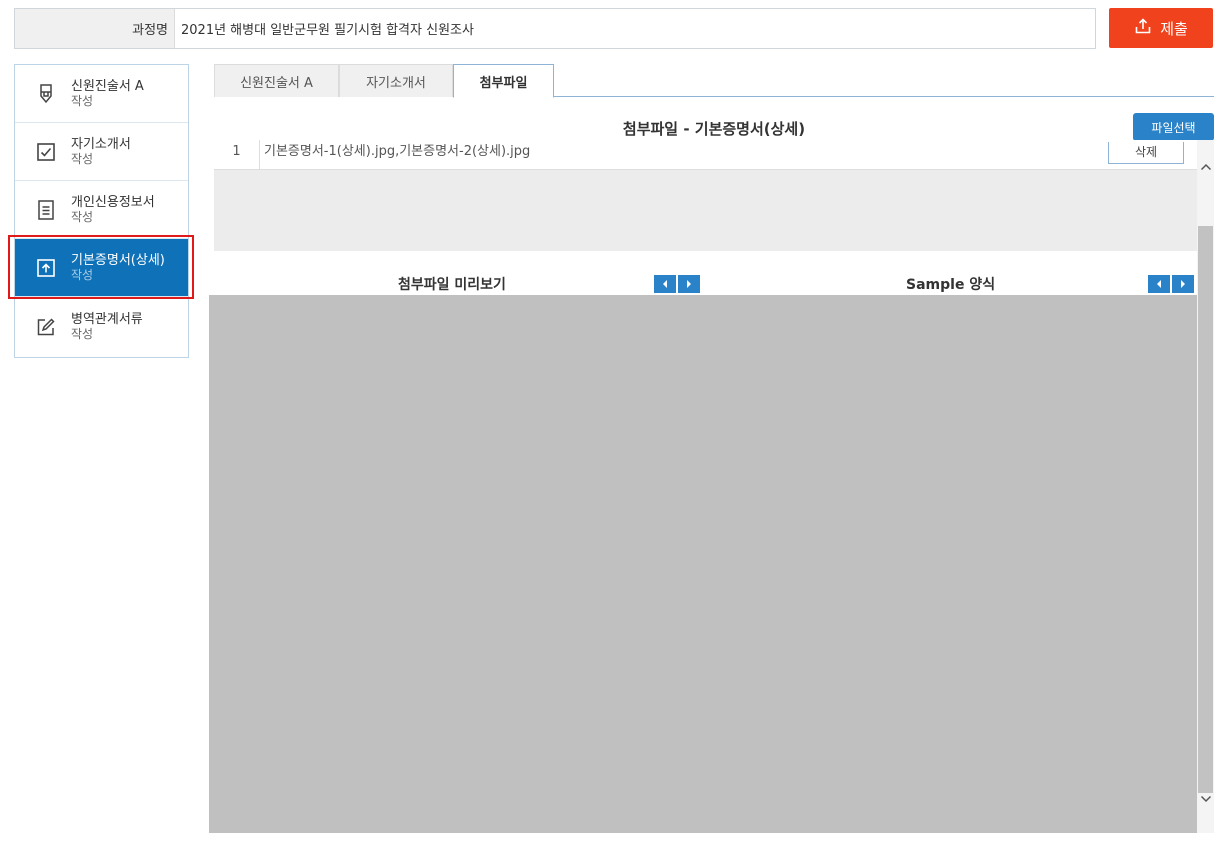  I want to click on preview-nav, so click(677, 284).